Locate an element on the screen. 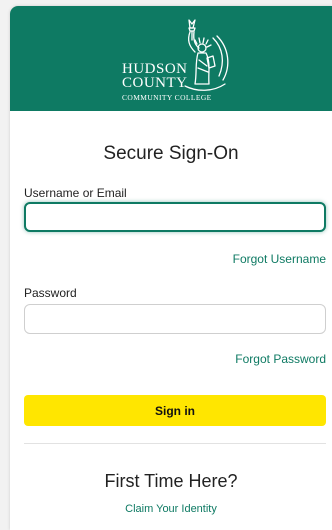 The image size is (332, 530). page-title: Secure Sign-On is located at coordinates (171, 153).